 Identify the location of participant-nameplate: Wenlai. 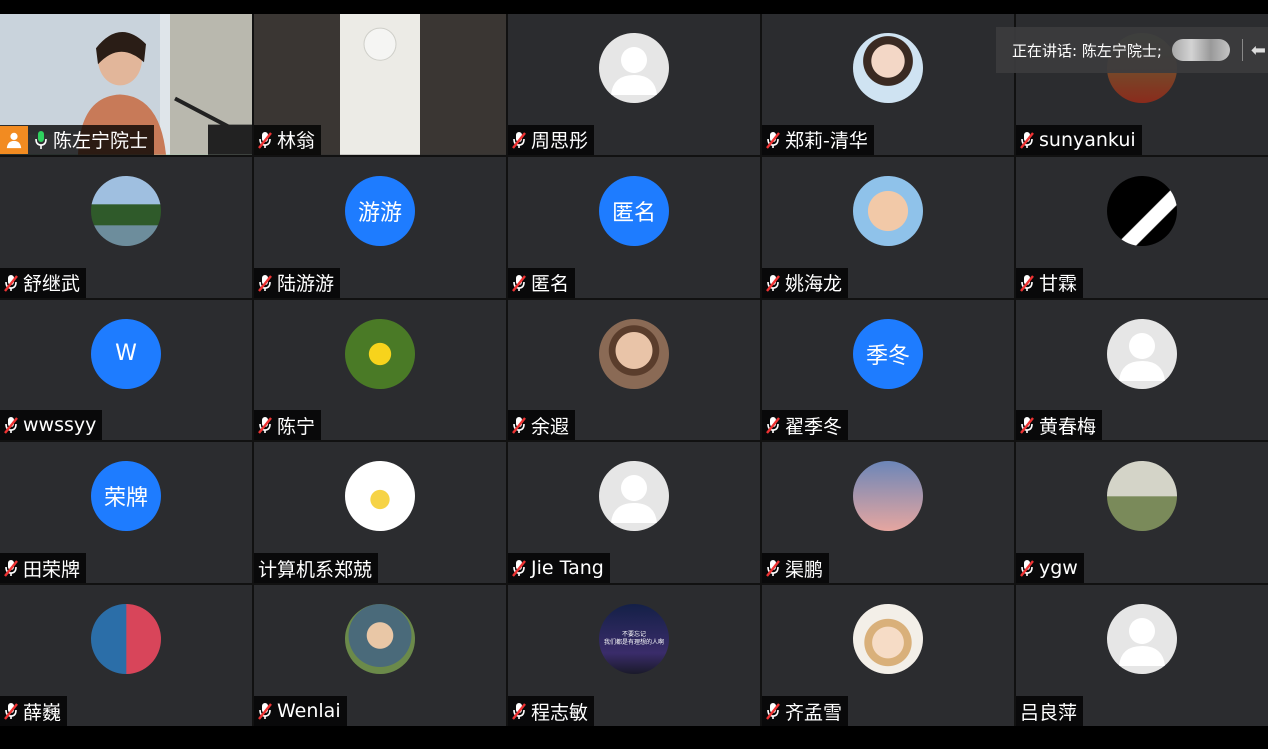
(300, 711).